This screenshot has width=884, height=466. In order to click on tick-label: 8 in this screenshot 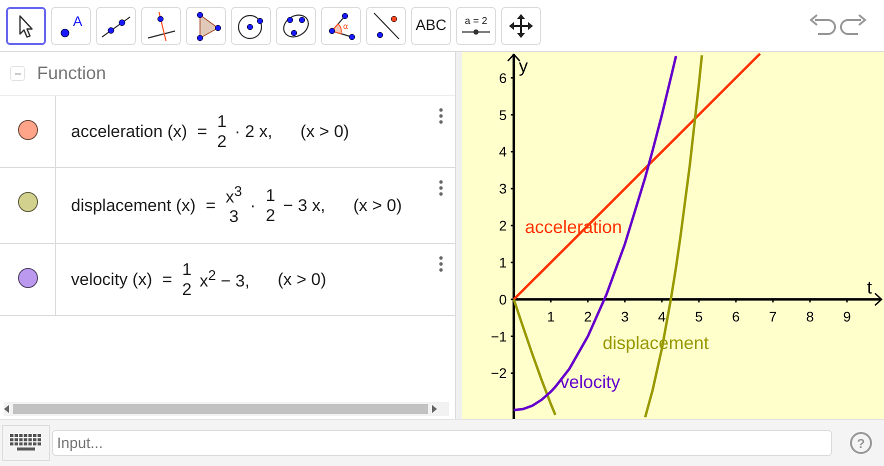, I will do `click(810, 316)`.